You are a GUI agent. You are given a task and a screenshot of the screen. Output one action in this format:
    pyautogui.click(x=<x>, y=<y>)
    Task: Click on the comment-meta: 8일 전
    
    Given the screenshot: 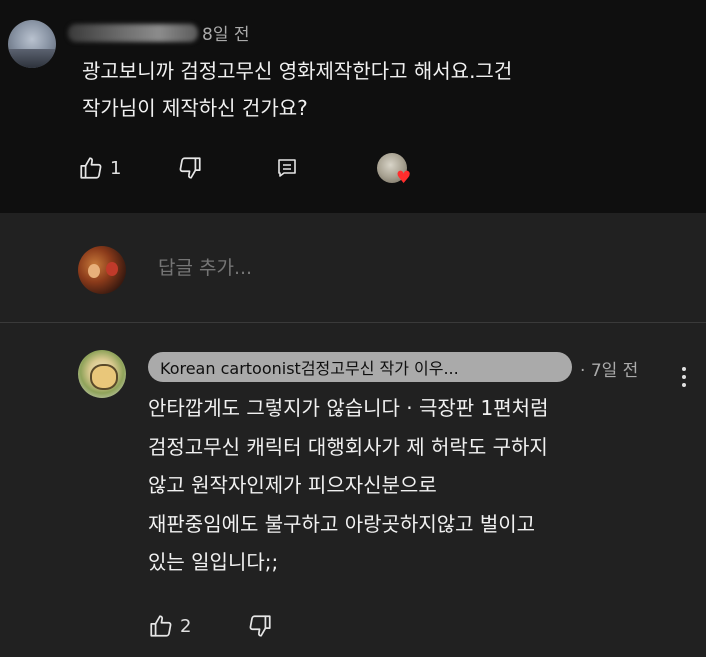 What is the action you would take?
    pyautogui.click(x=159, y=32)
    